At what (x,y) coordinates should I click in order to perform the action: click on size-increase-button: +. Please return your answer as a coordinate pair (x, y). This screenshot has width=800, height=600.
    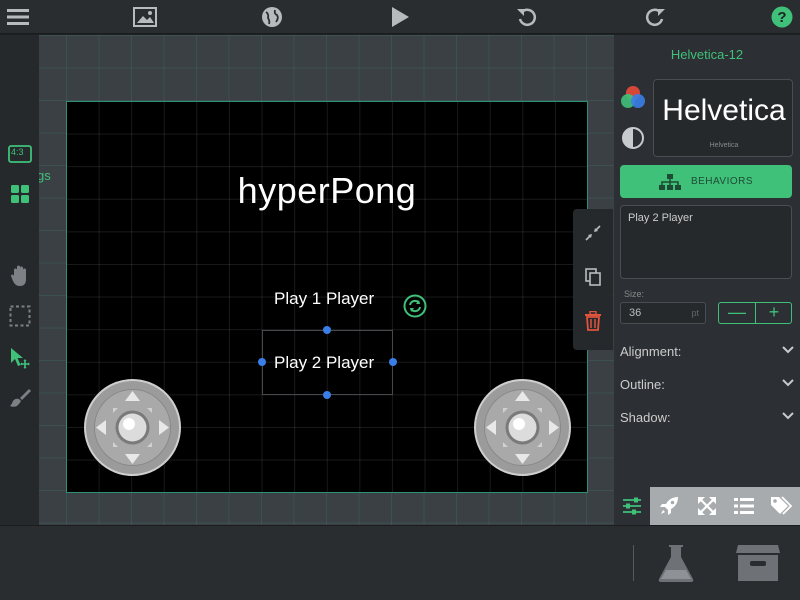
    Looking at the image, I should click on (774, 313).